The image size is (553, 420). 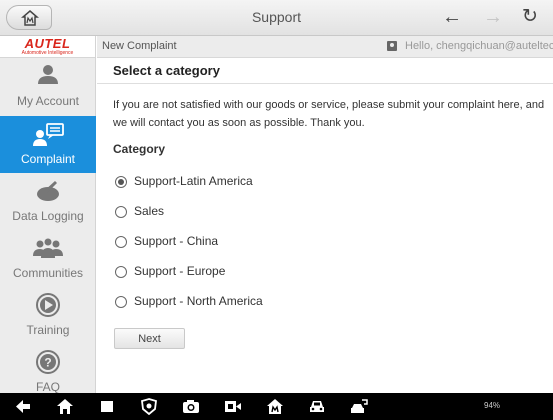 I want to click on camera-icon, so click(x=191, y=406).